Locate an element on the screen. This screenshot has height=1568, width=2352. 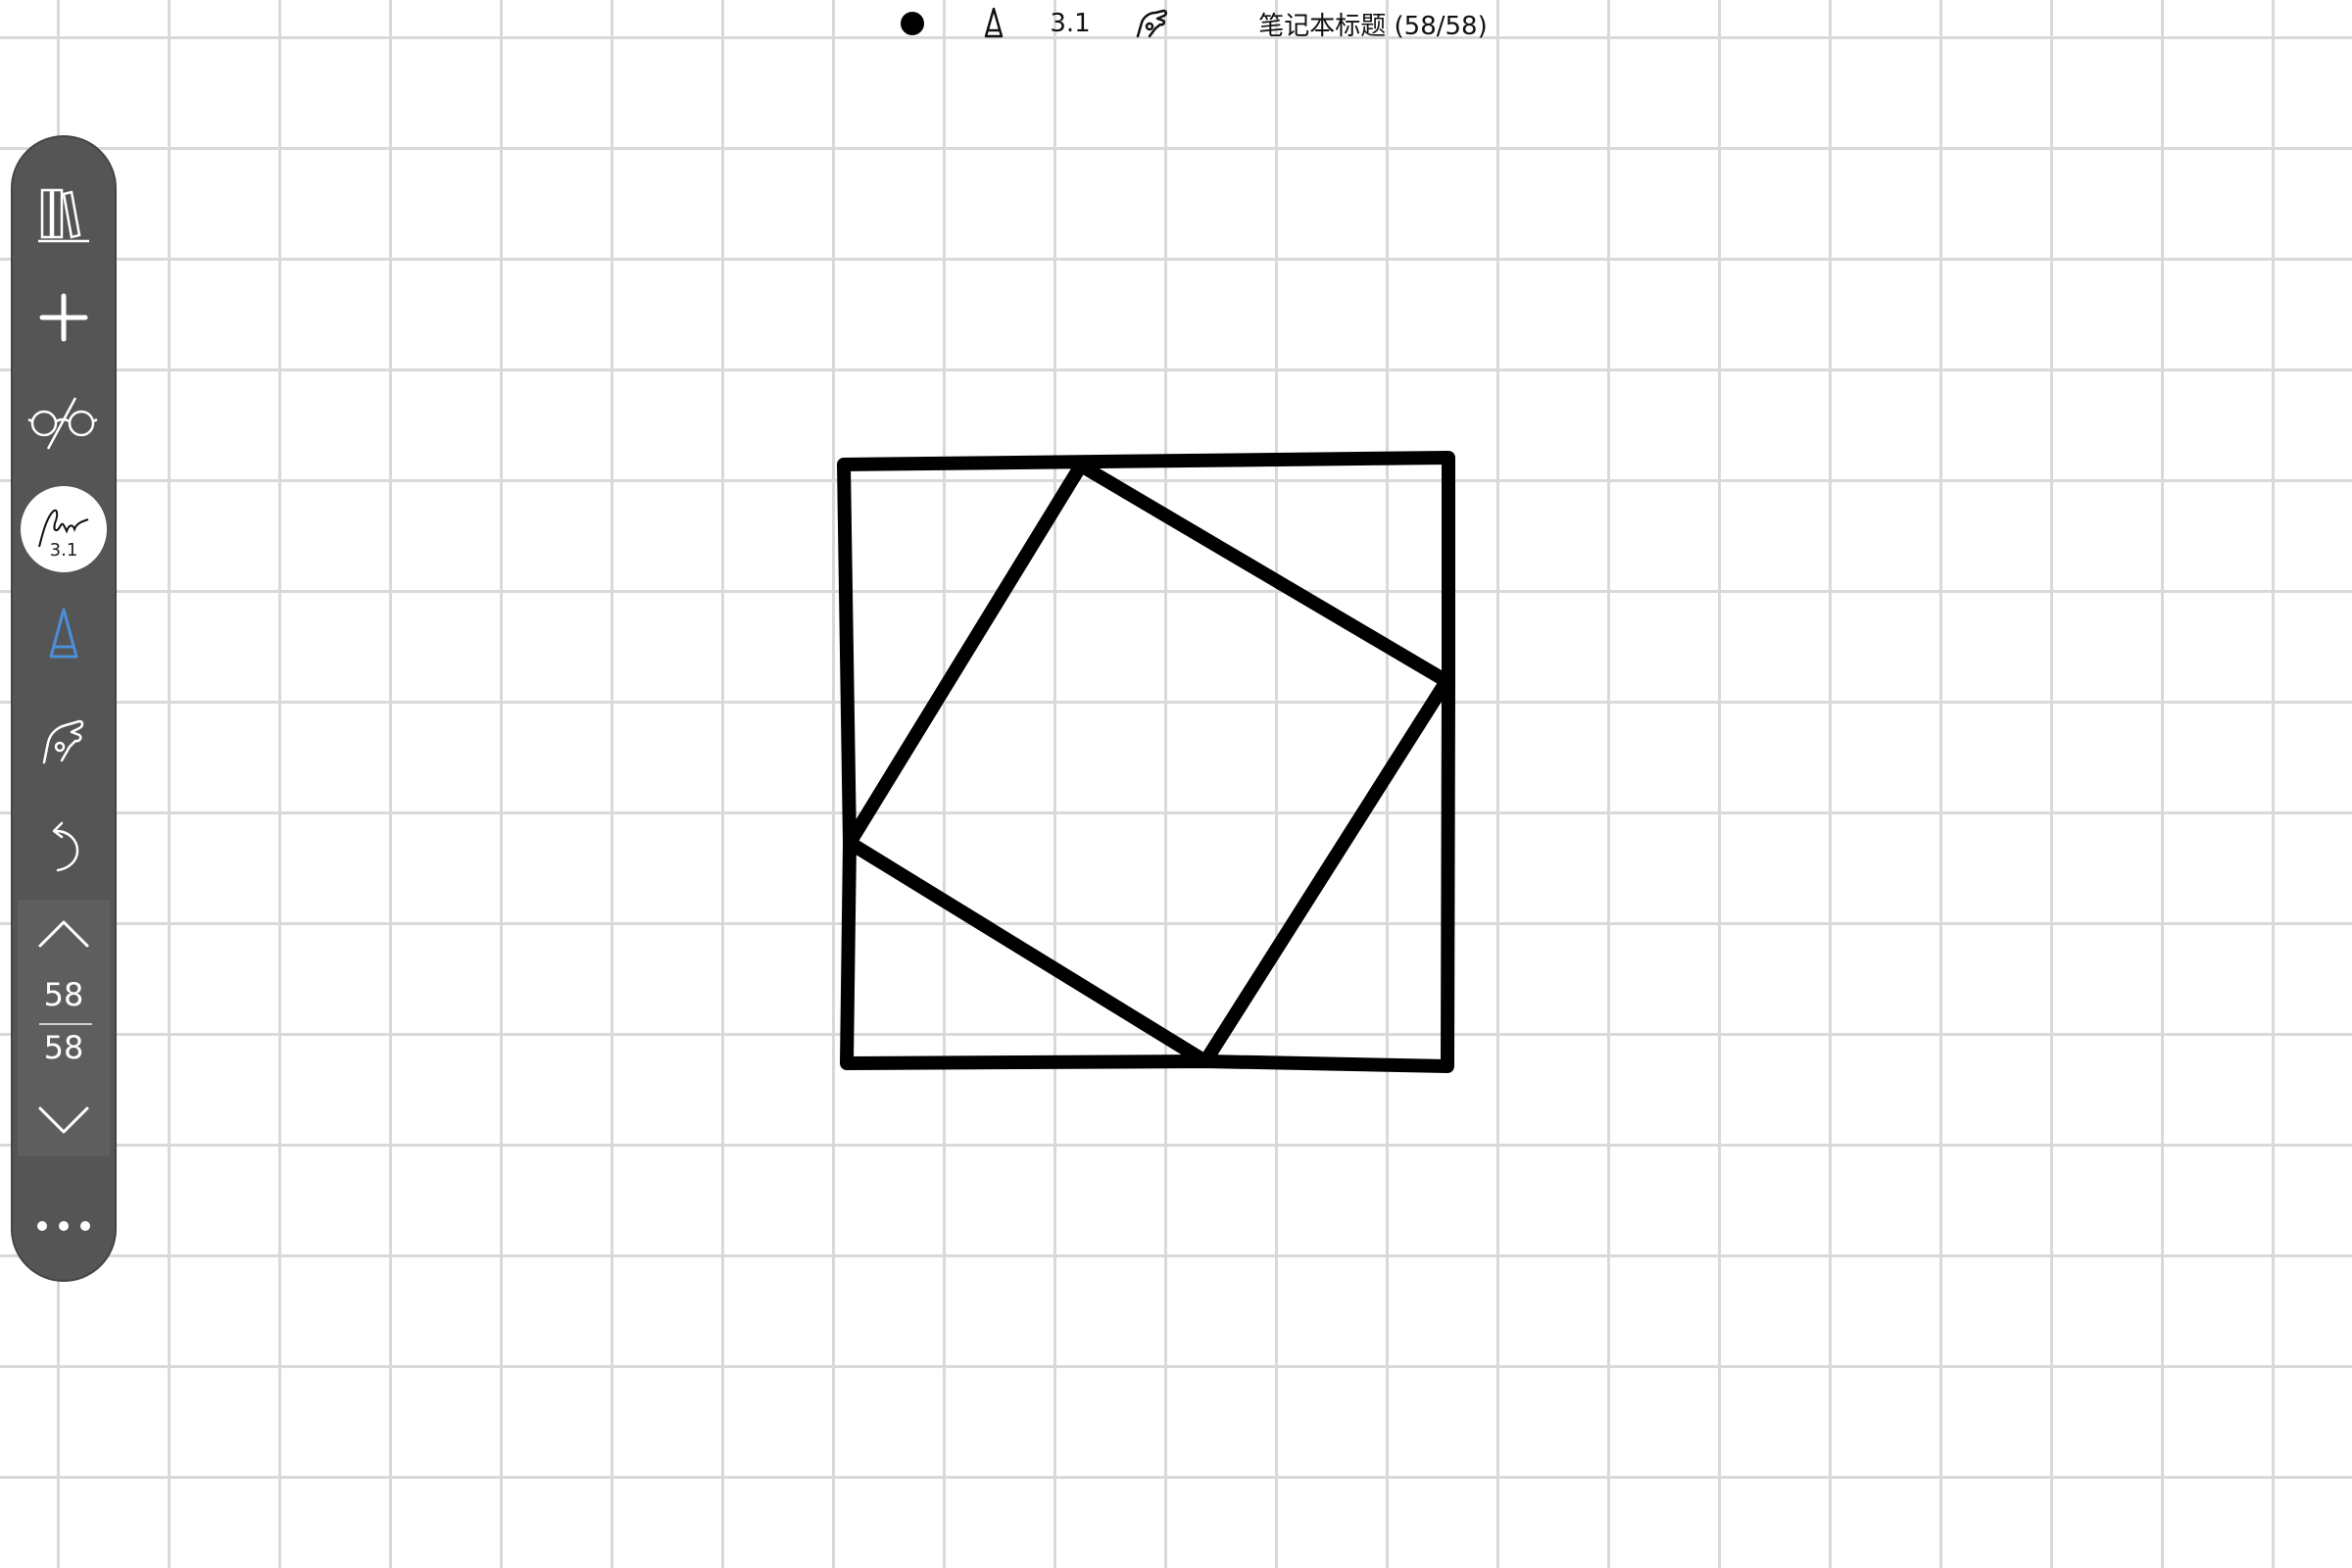
pen-size-button: 3.1 is located at coordinates (64, 529).